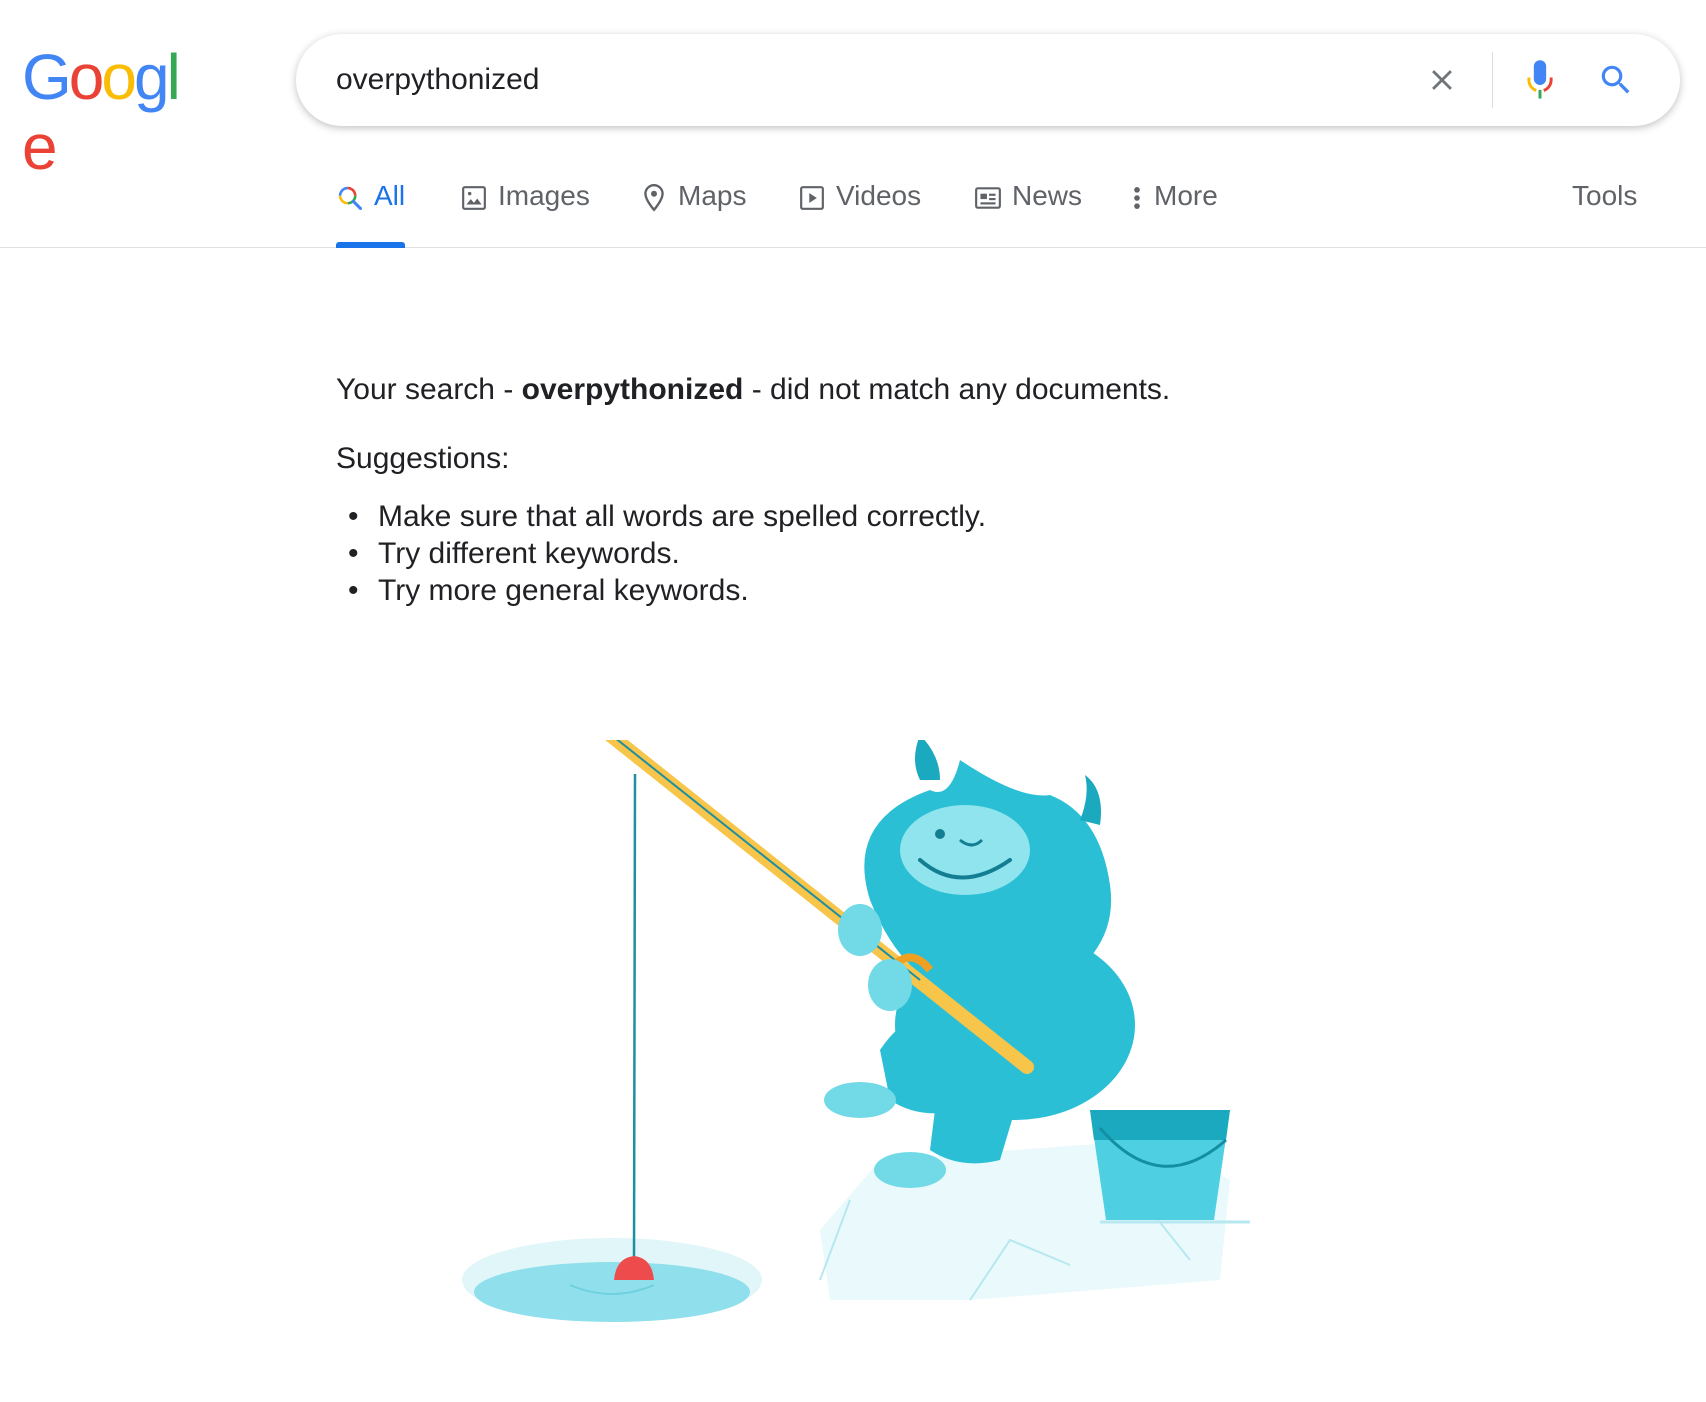  I want to click on tab-label: Maps, so click(712, 195).